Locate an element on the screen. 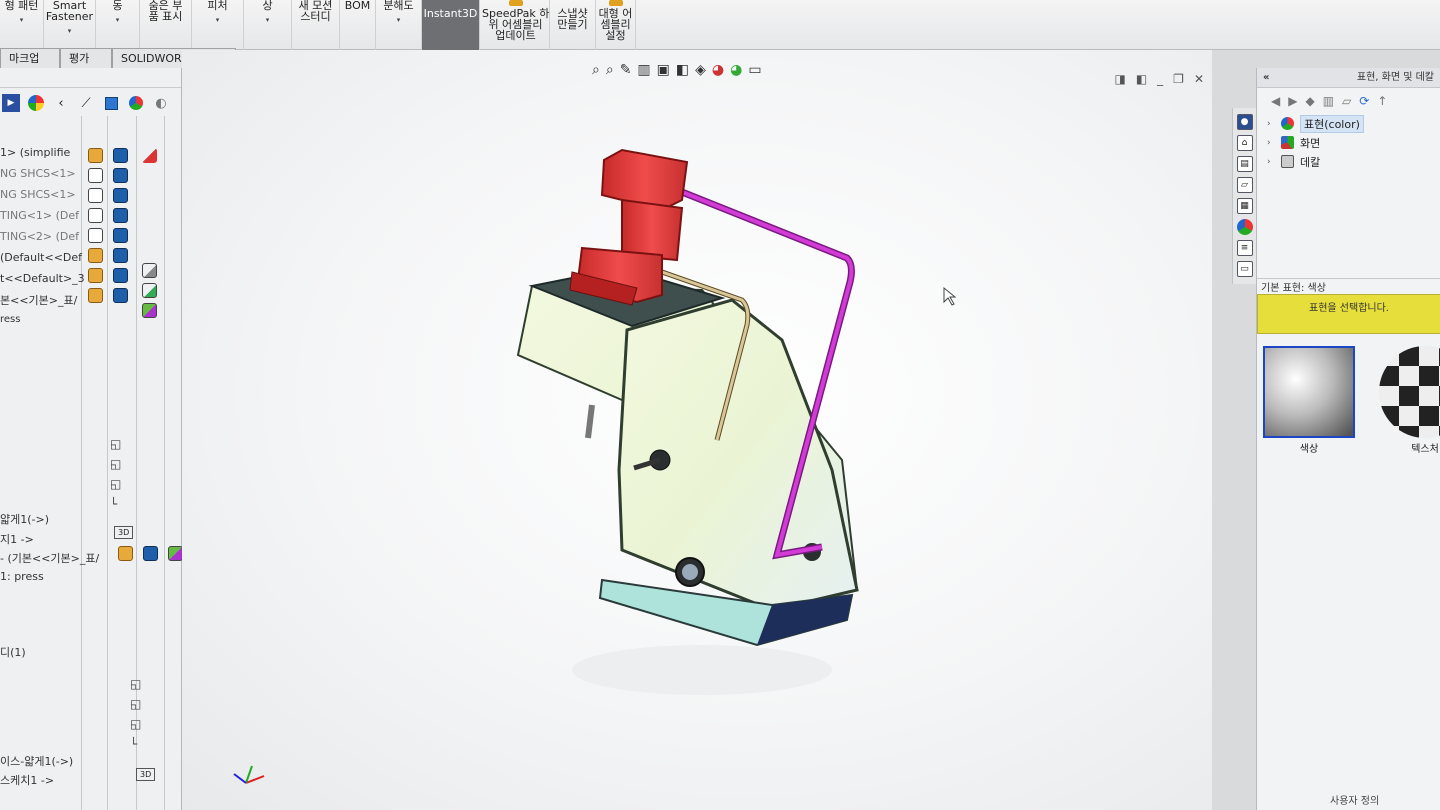 The width and height of the screenshot is (1440, 810). clamp-head is located at coordinates (644, 180).